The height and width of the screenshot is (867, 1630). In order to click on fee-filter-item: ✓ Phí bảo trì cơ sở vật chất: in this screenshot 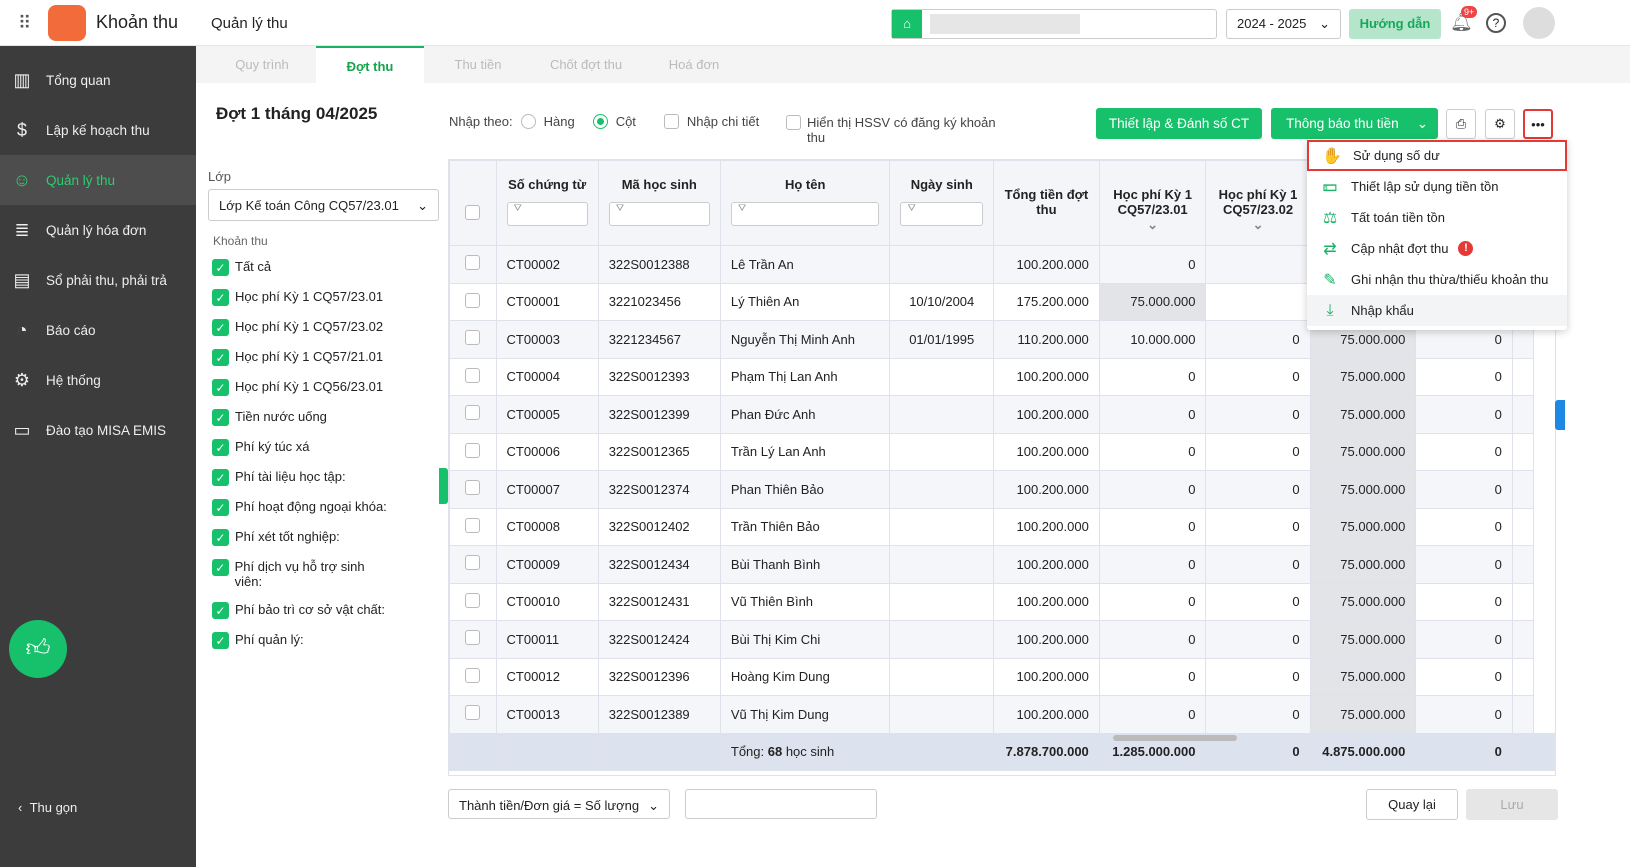, I will do `click(302, 610)`.